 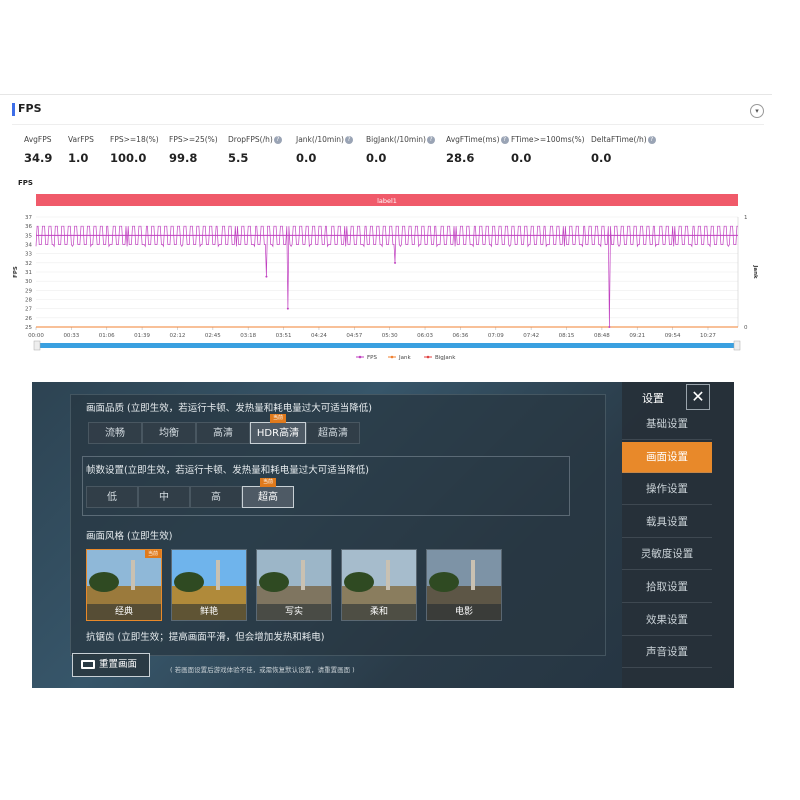 I want to click on x-tick-label: 06:36, so click(x=460, y=336).